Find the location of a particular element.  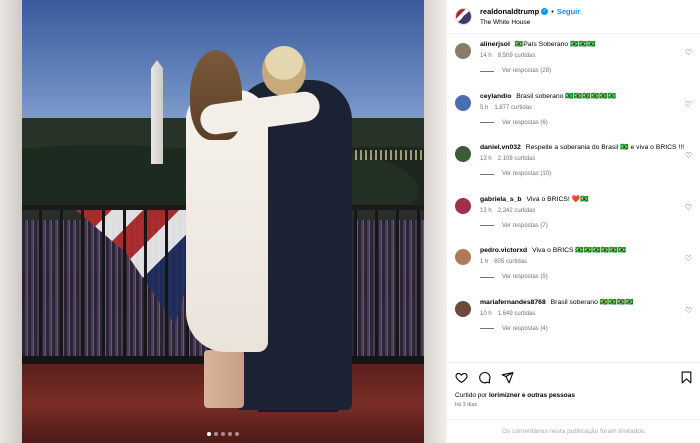

liked-by-user: lorimizner is located at coordinates (504, 395).